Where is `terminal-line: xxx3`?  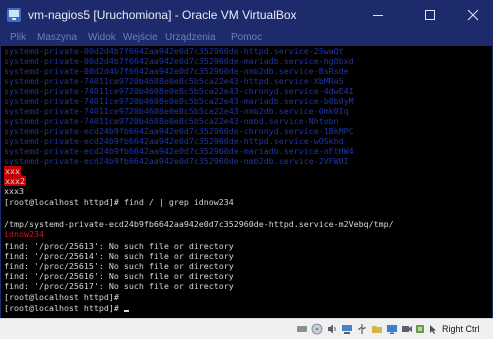
terminal-line: xxx3 is located at coordinates (14, 191).